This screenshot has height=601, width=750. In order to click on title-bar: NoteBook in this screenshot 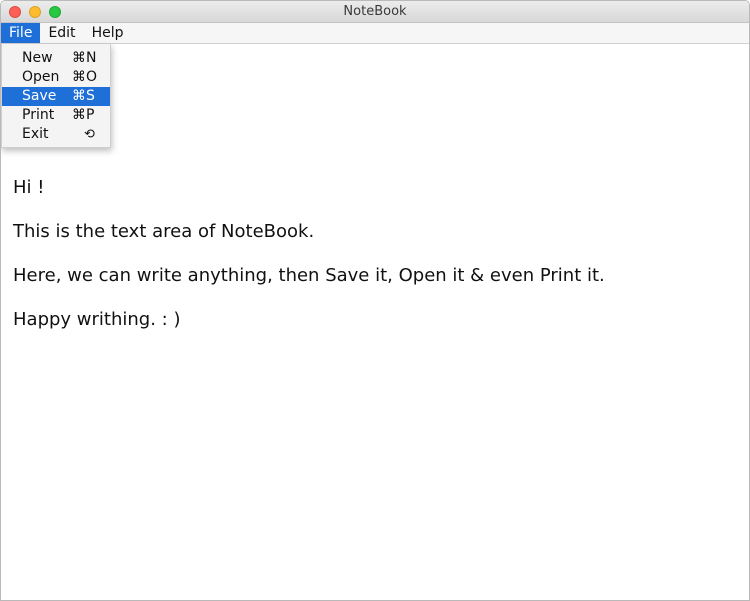, I will do `click(375, 12)`.